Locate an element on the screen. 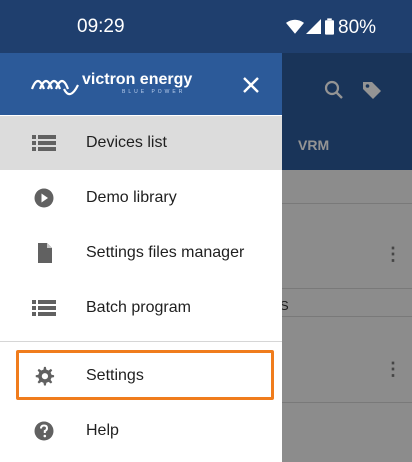 Image resolution: width=412 pixels, height=462 pixels. brand-tagline: BLUE POWER is located at coordinates (154, 92).